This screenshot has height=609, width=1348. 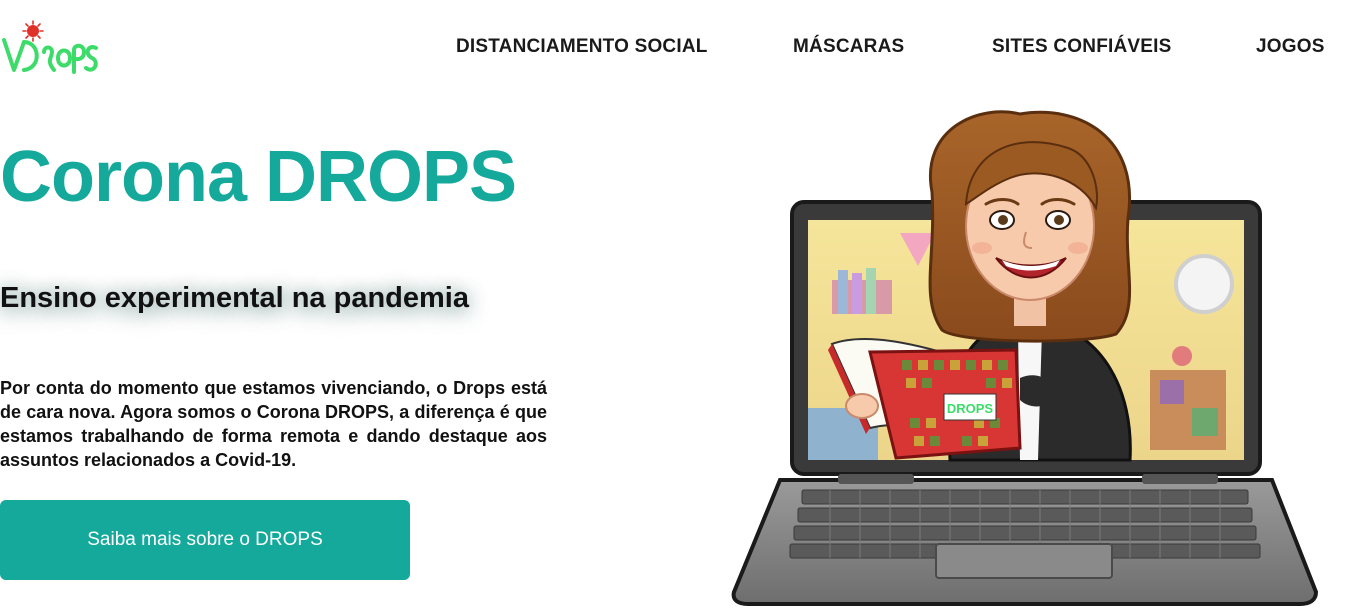 What do you see at coordinates (970, 408) in the screenshot?
I see `book-logo-text: DROPS` at bounding box center [970, 408].